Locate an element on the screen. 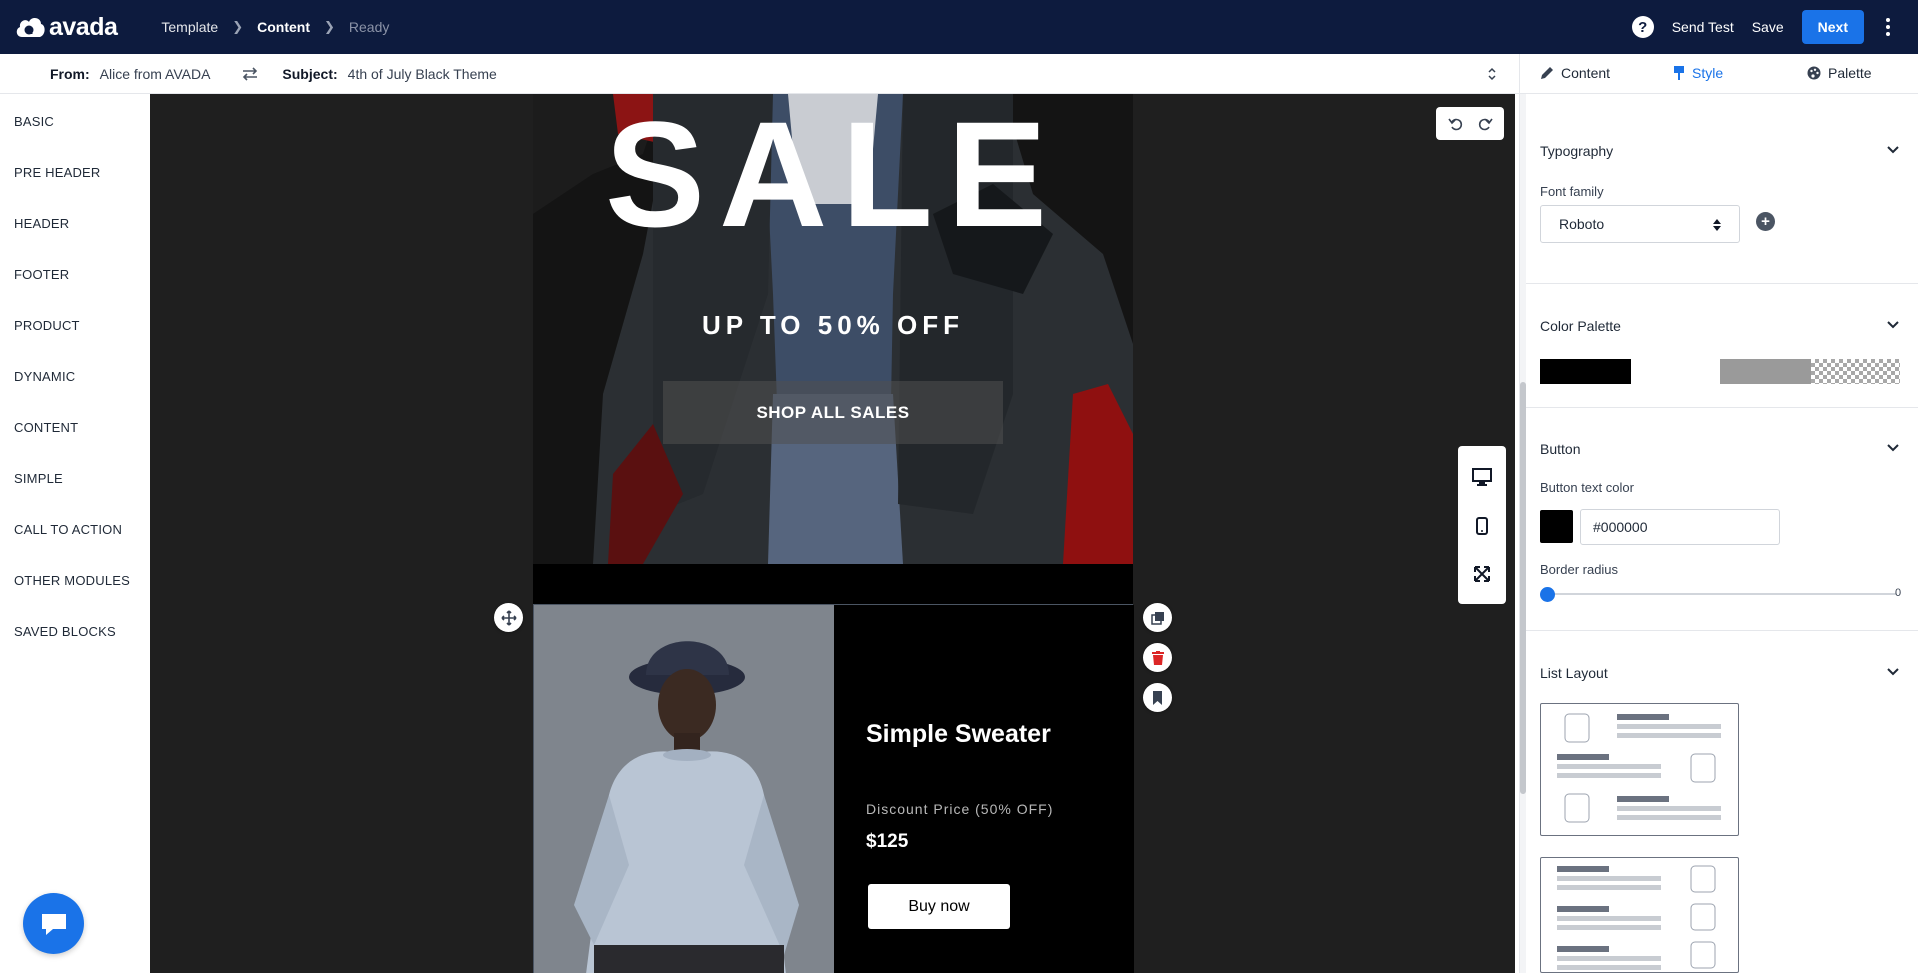 The image size is (1918, 973). button-section-header: Button is located at coordinates (1720, 449).